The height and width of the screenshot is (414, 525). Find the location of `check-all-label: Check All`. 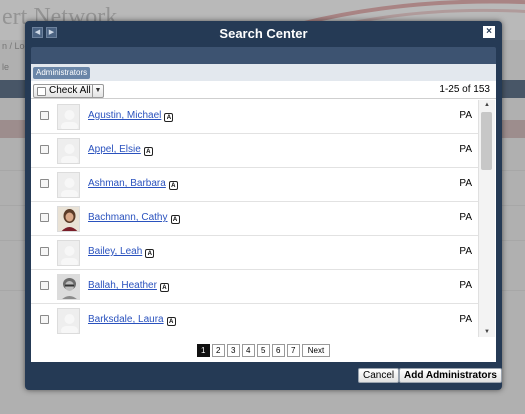

check-all-label: Check All is located at coordinates (70, 90).